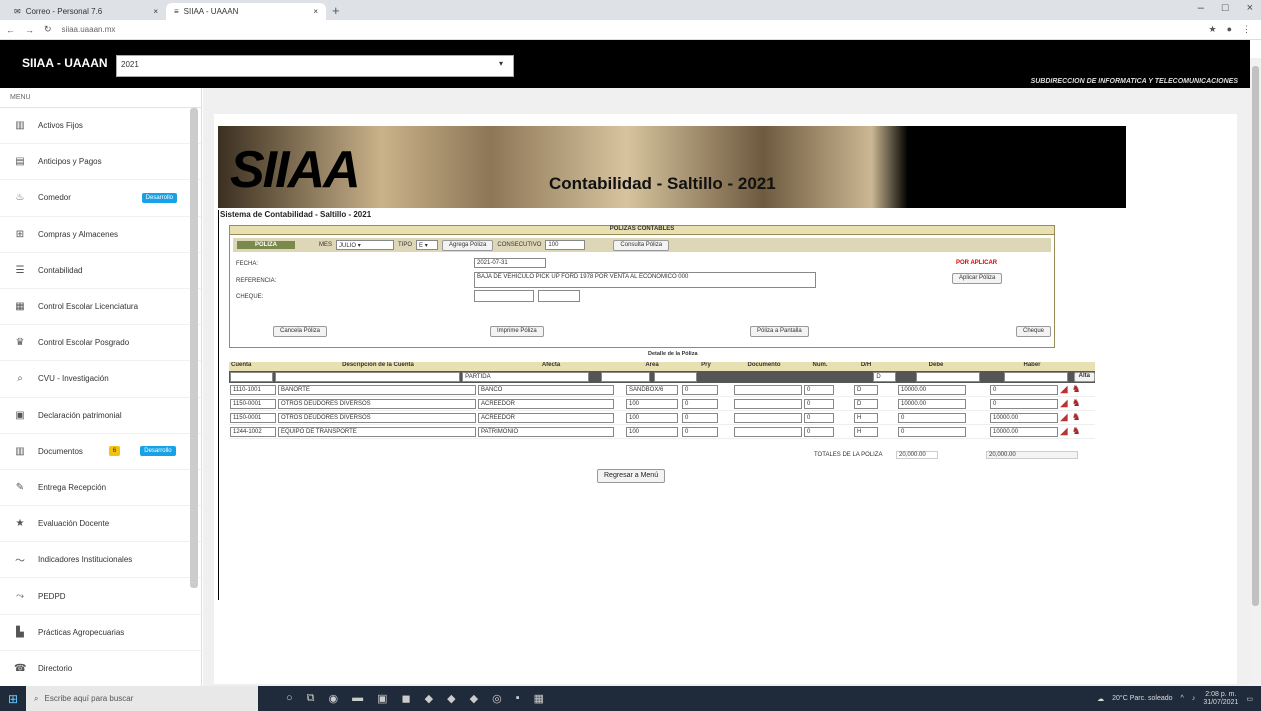 The height and width of the screenshot is (711, 1261). I want to click on consultar-poliza-button: Consulta Póliza, so click(641, 245).